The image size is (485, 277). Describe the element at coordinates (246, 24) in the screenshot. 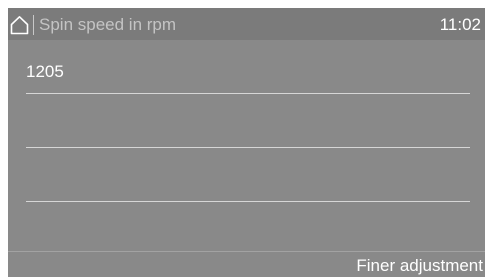

I see `header-bar: Spin speed in rpm 11:02` at that location.